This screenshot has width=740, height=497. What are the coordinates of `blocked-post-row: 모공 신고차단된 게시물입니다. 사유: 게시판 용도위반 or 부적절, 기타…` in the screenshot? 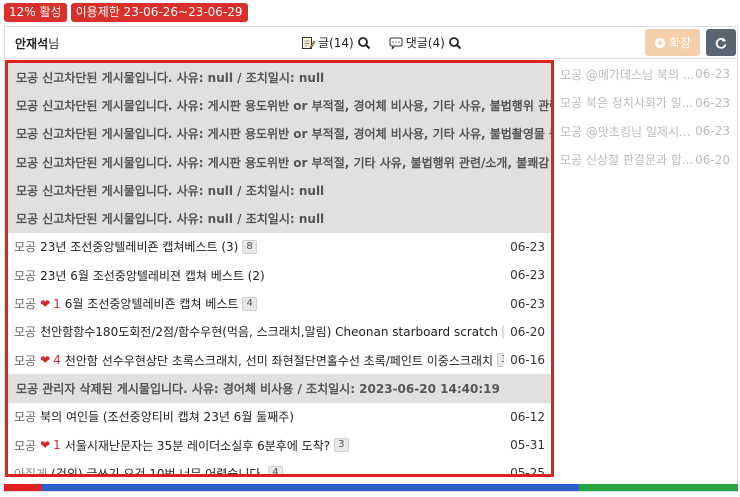 It's located at (279, 162).